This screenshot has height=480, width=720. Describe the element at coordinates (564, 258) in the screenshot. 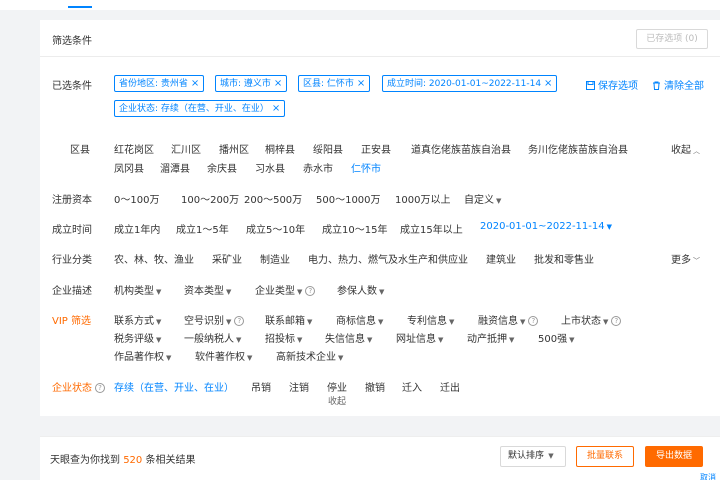

I see `industry-option: 批发和零售业` at that location.